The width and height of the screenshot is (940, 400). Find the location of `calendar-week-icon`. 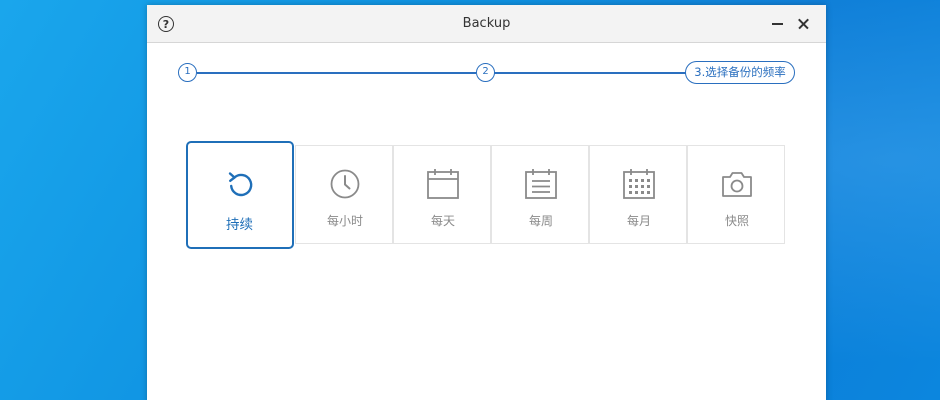

calendar-week-icon is located at coordinates (541, 184).